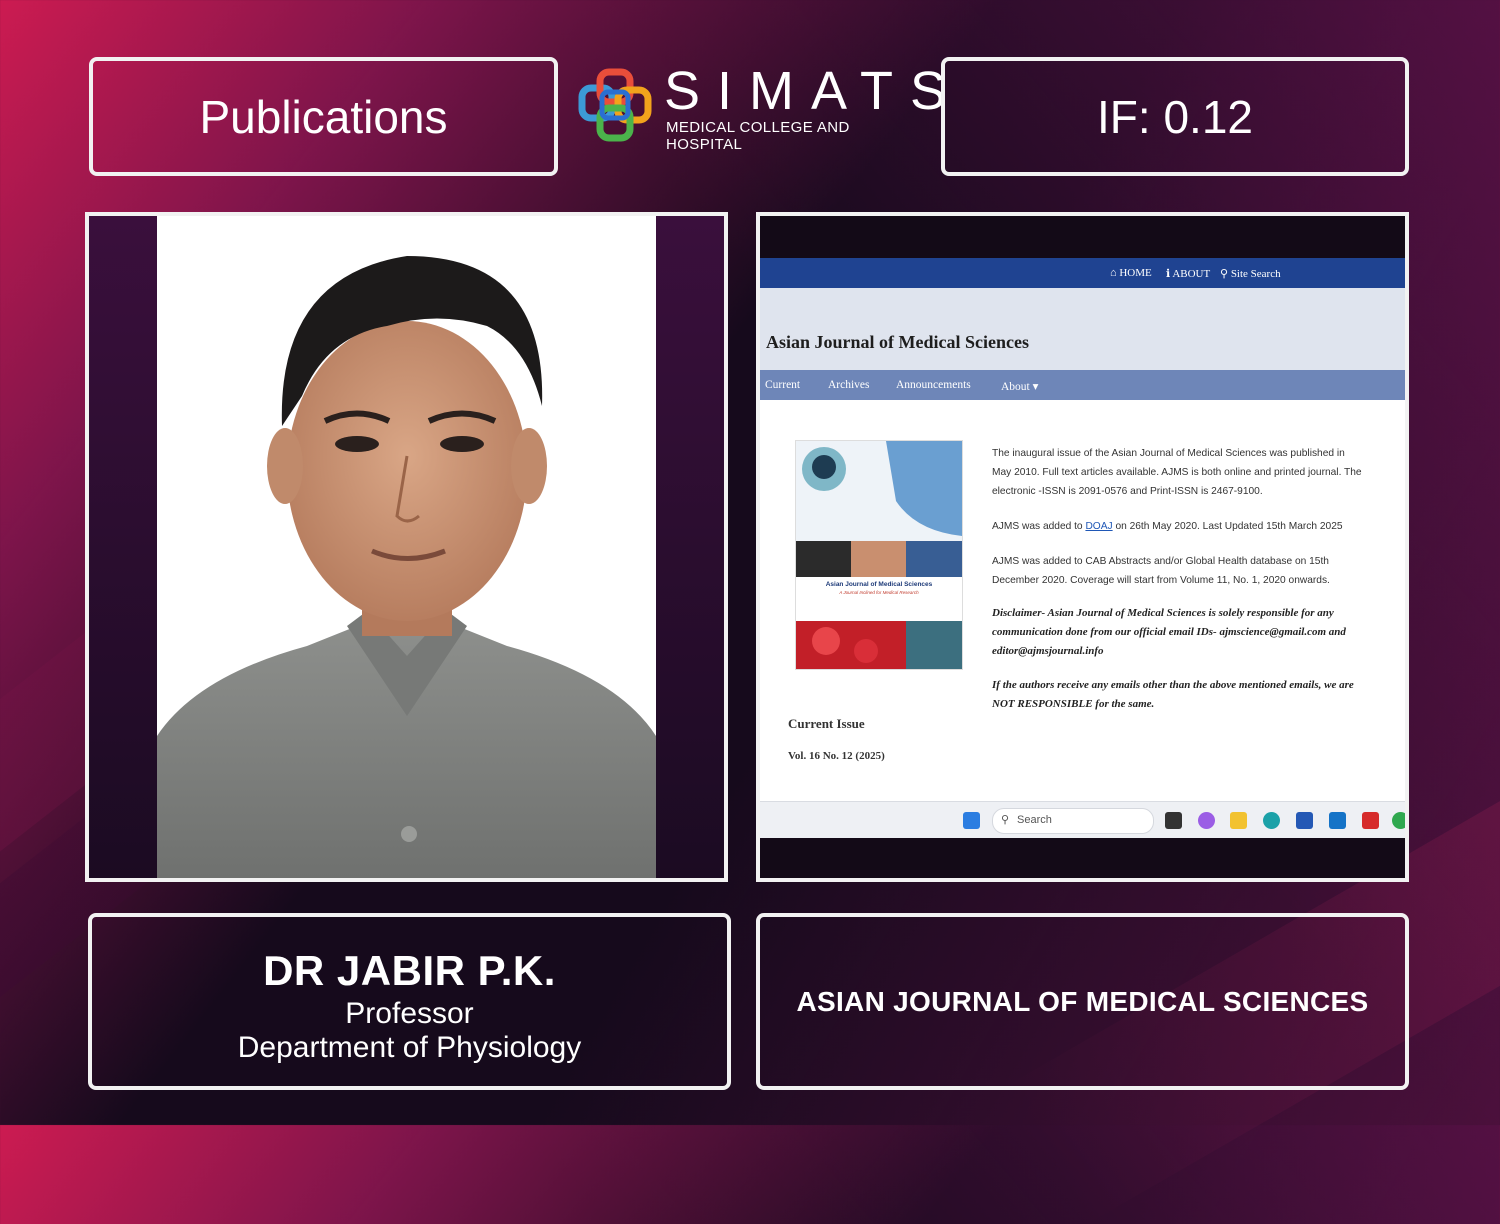  What do you see at coordinates (1370, 820) in the screenshot?
I see `mcafee-icon` at bounding box center [1370, 820].